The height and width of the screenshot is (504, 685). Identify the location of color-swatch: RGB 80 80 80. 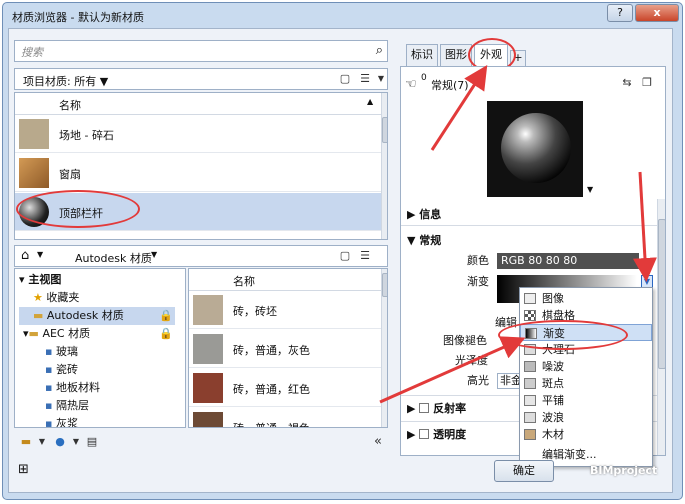
(568, 261).